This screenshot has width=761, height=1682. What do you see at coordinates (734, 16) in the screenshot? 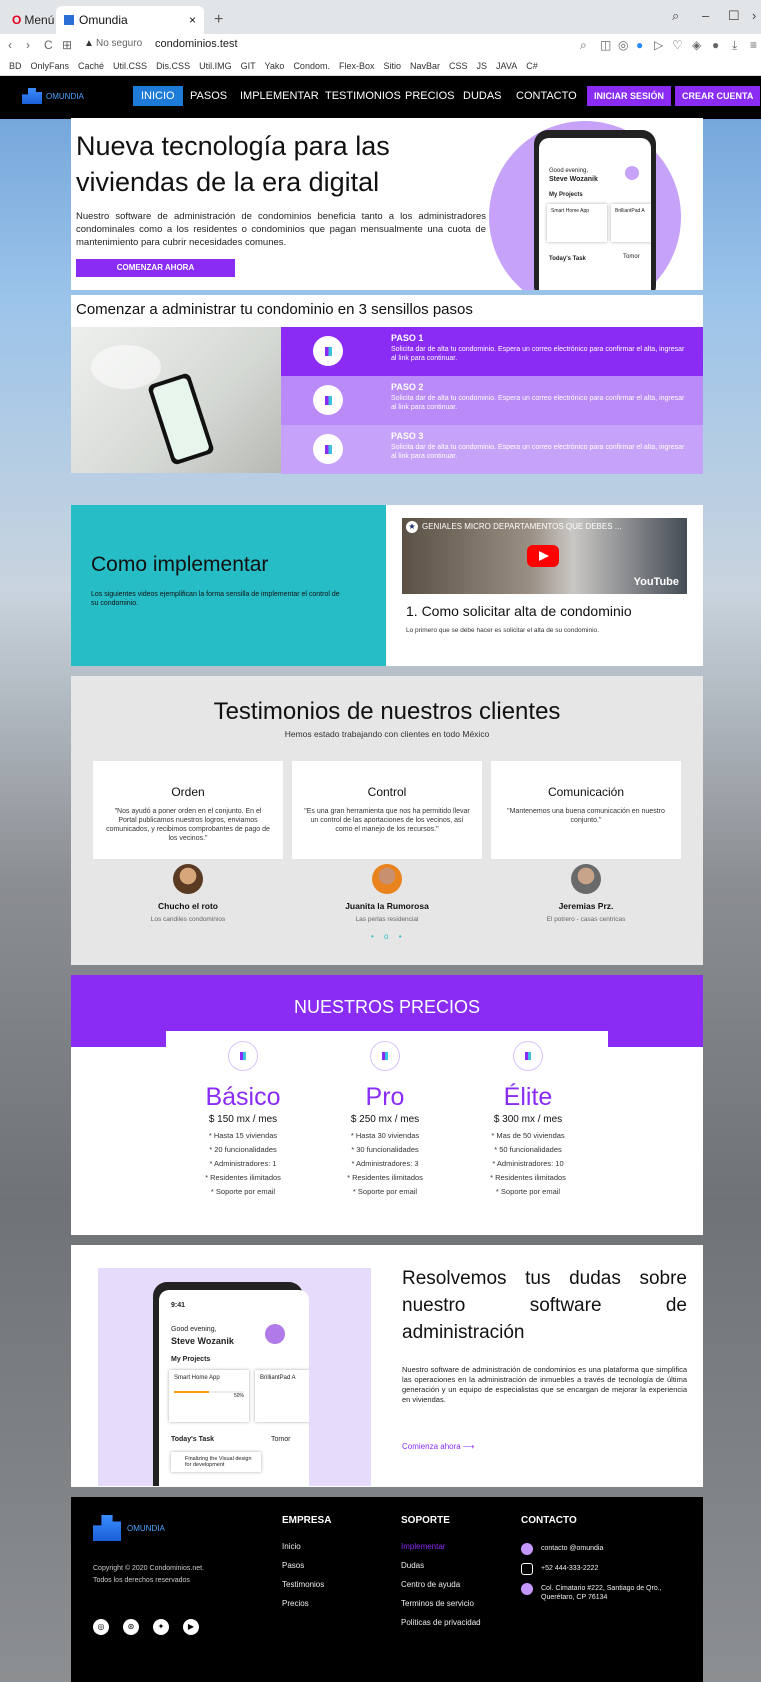
I see `maximize-icon: ☐` at bounding box center [734, 16].